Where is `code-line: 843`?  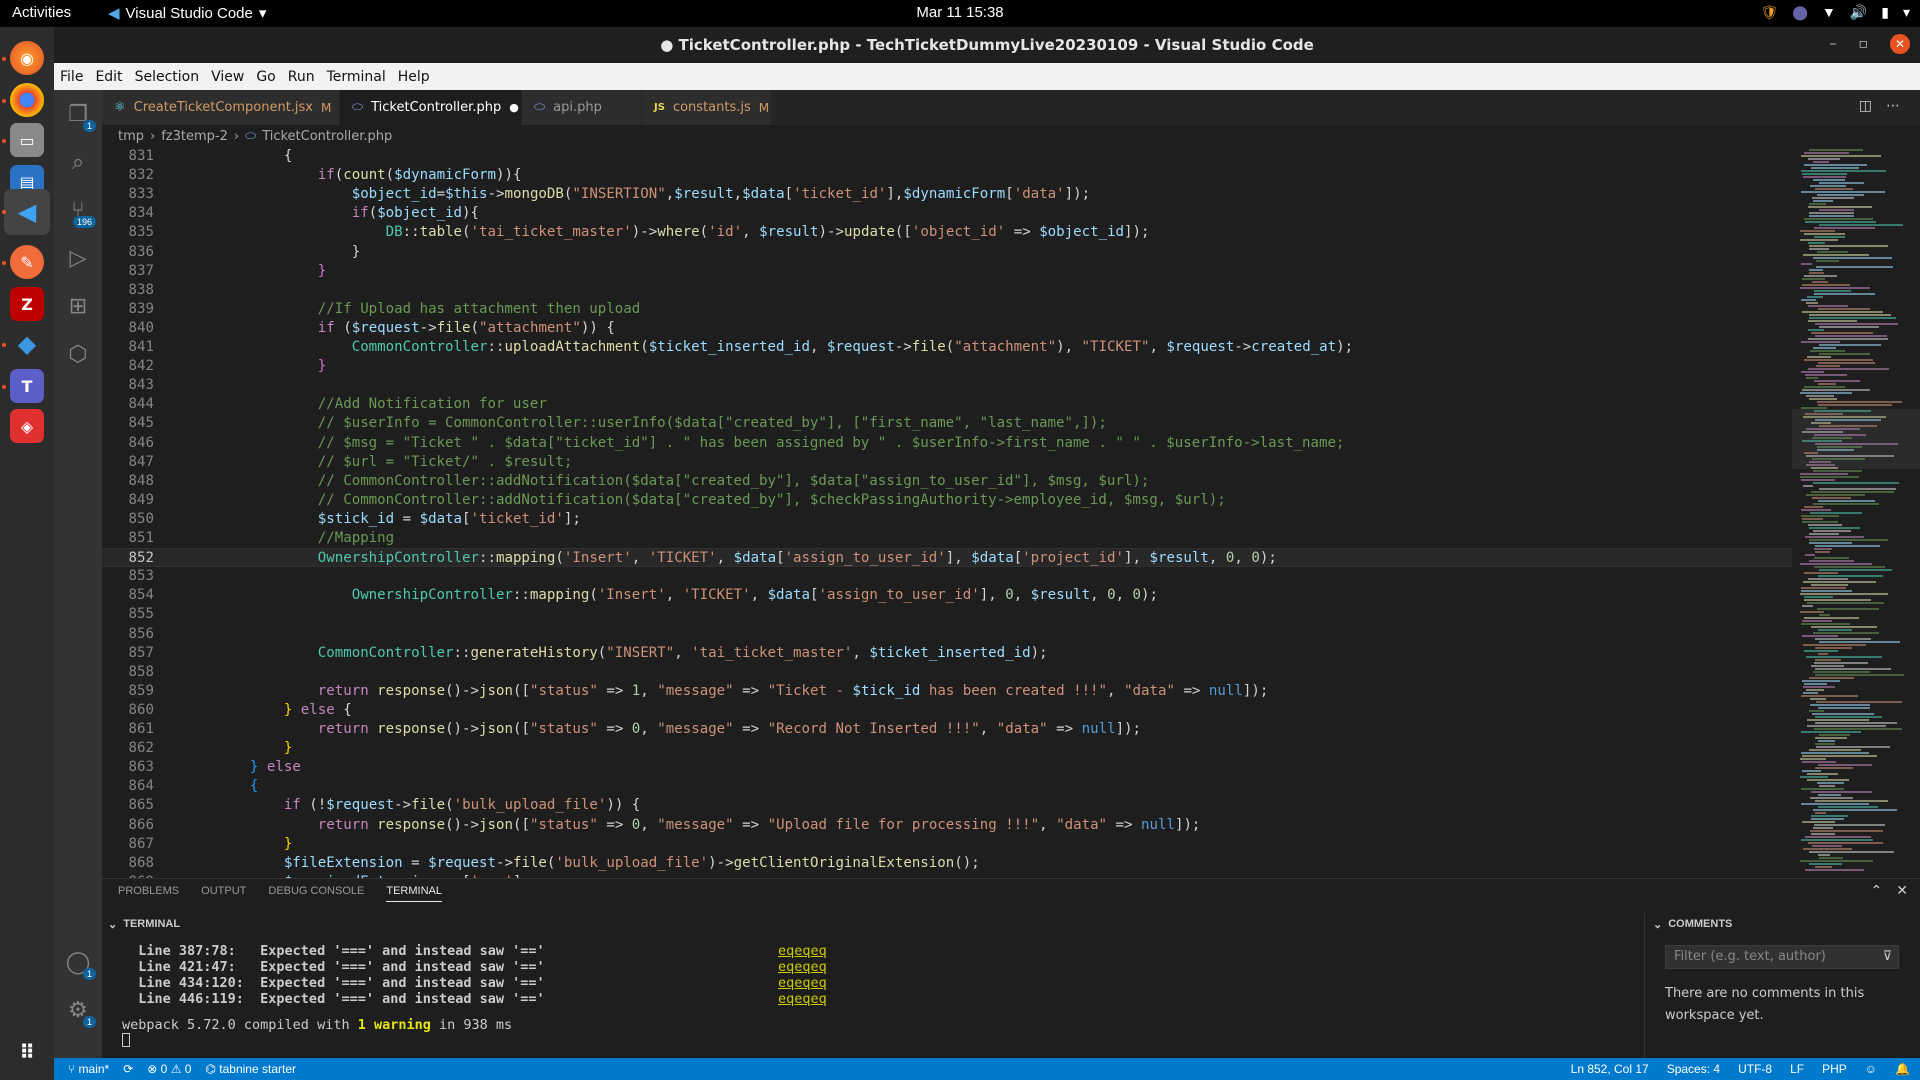 code-line: 843 is located at coordinates (947, 385).